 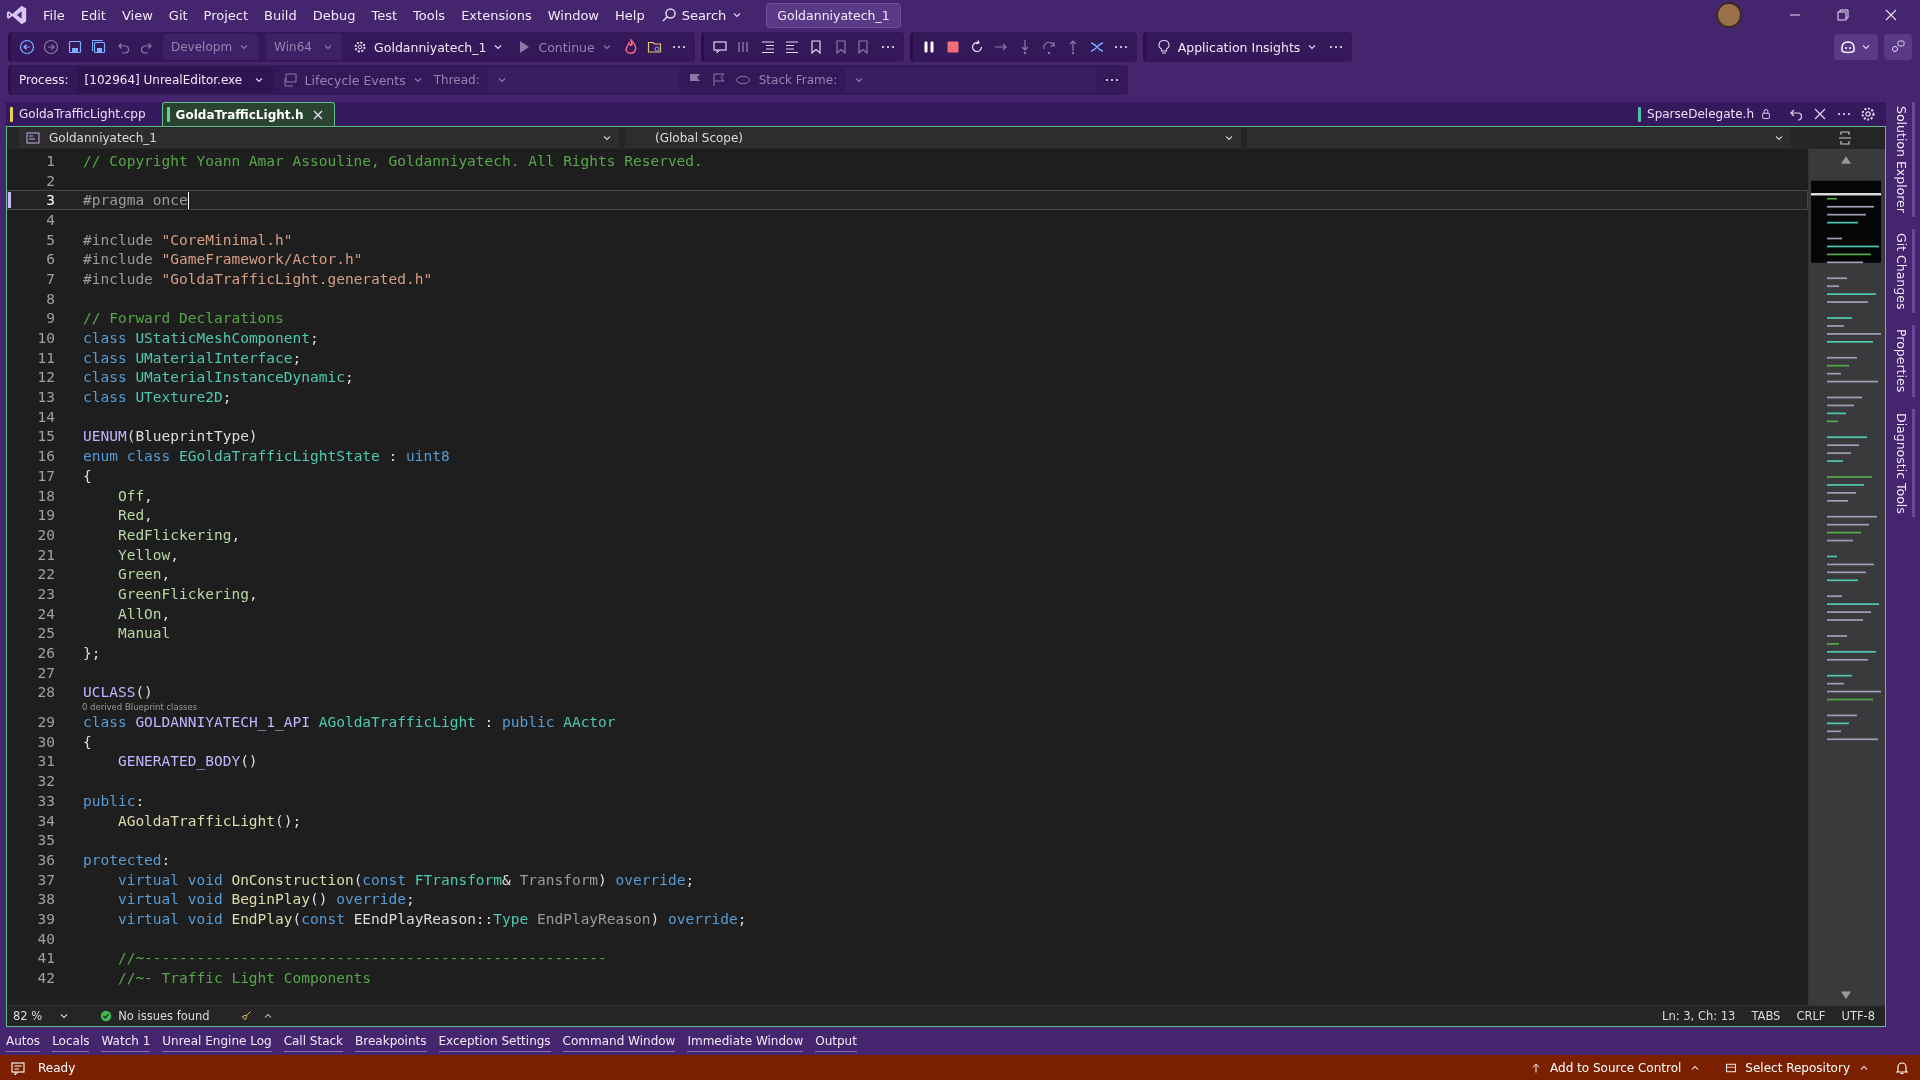 I want to click on menu-item: Window, so click(x=573, y=15).